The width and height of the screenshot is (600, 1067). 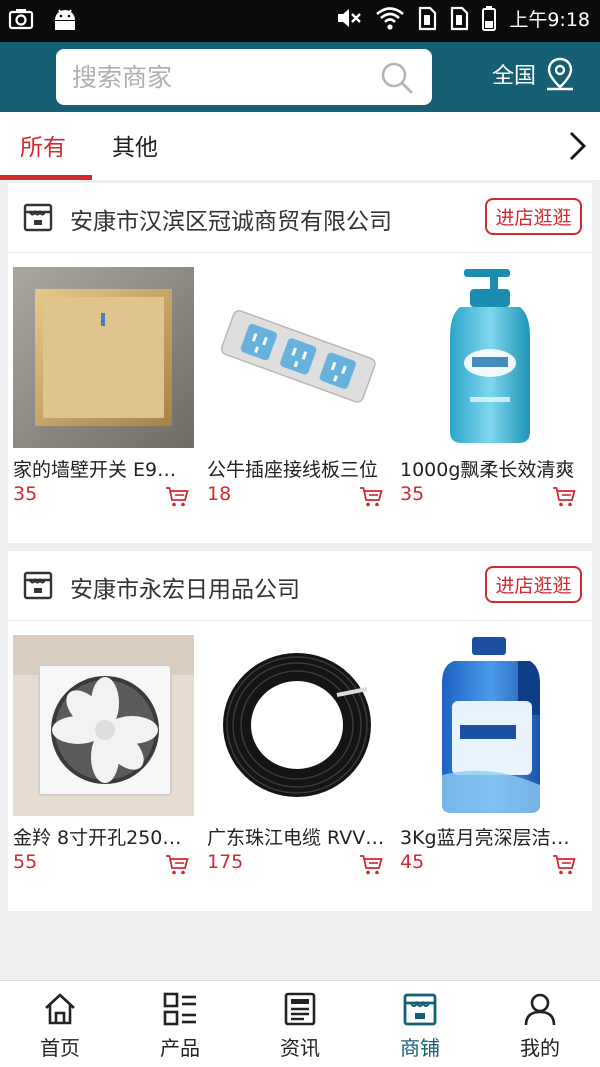 I want to click on nav-label: 首页, so click(x=60, y=1048).